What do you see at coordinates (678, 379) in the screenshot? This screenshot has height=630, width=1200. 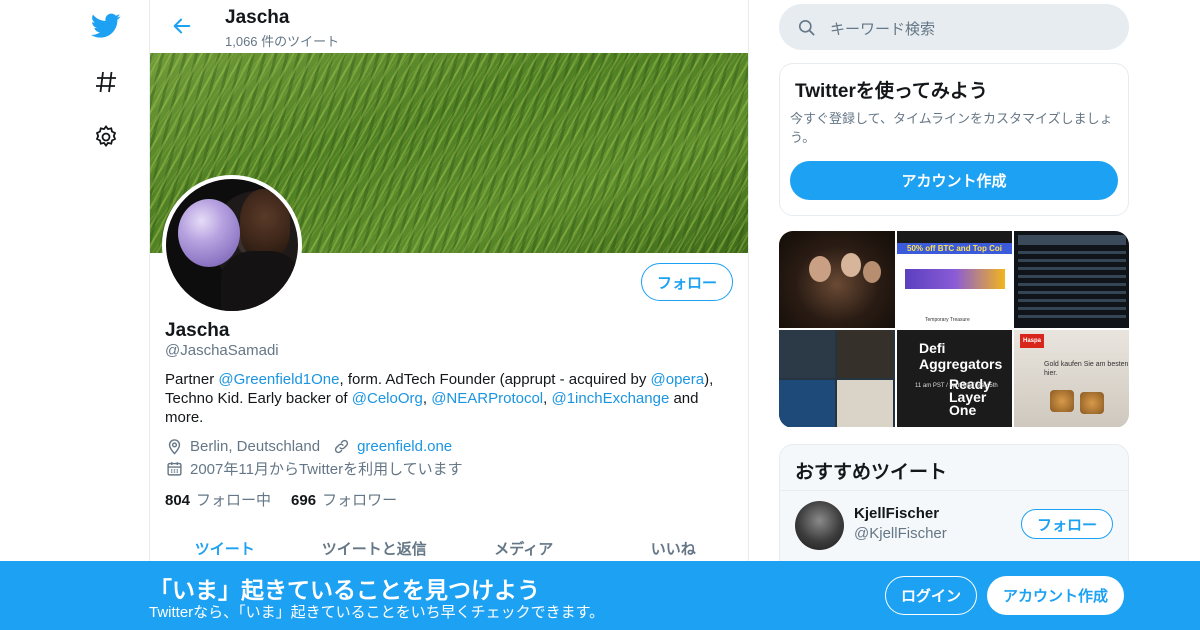 I see `mention-opera: @opera` at bounding box center [678, 379].